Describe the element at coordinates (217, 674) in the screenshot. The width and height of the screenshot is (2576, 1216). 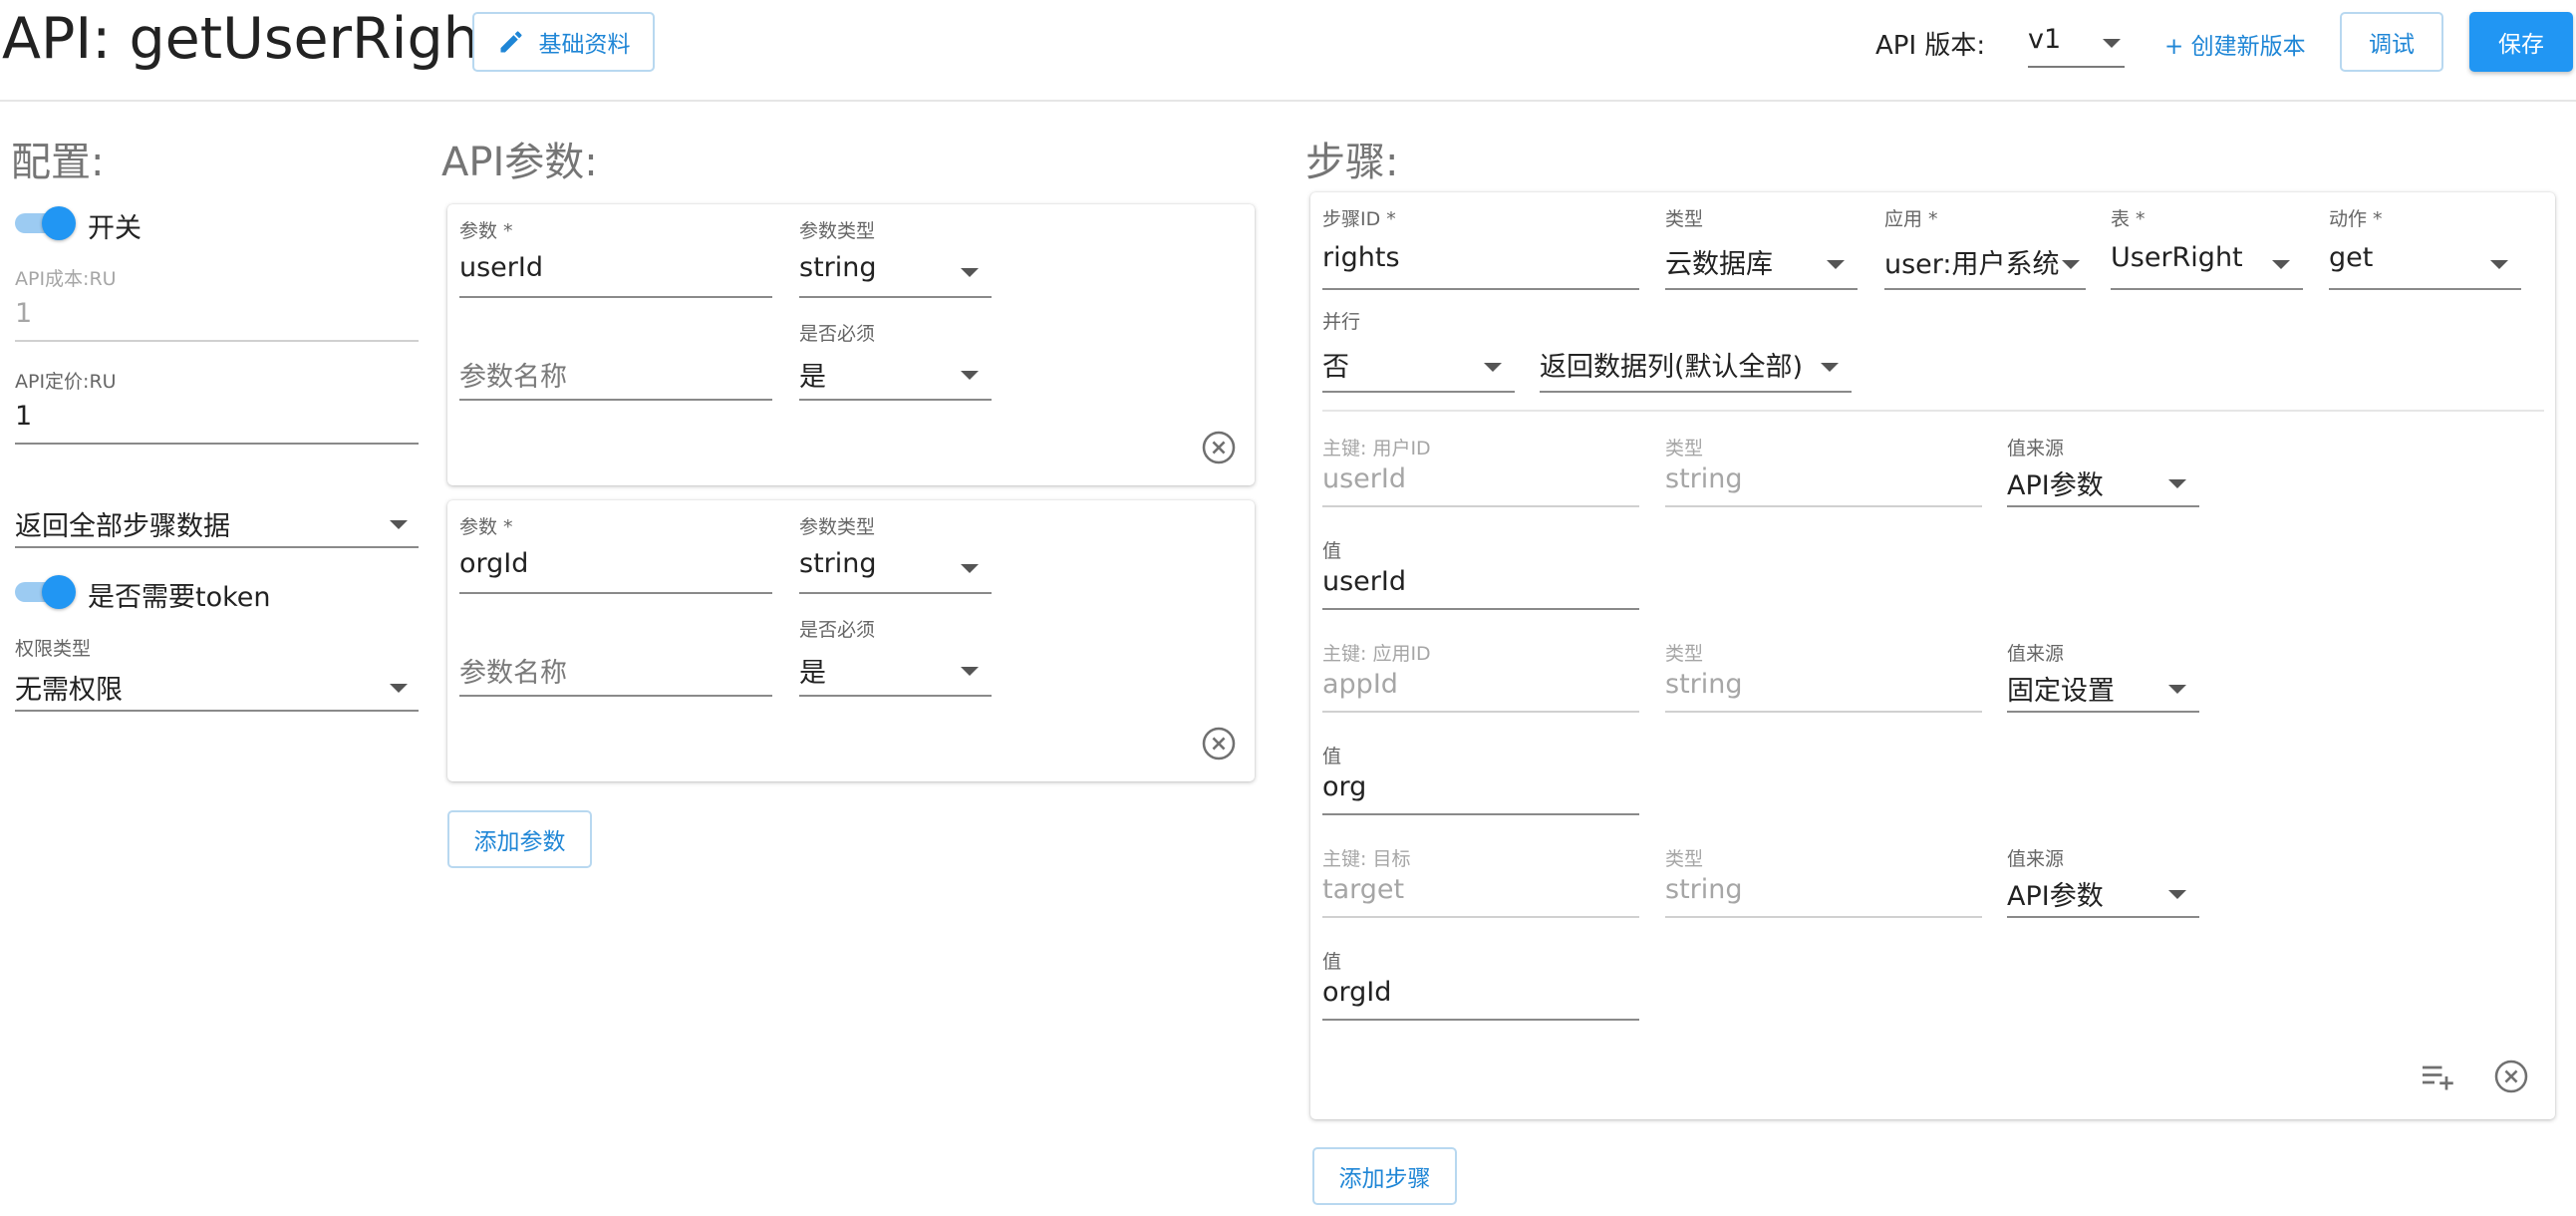
I see `permission-type-select: 权限类型 无需权限` at that location.